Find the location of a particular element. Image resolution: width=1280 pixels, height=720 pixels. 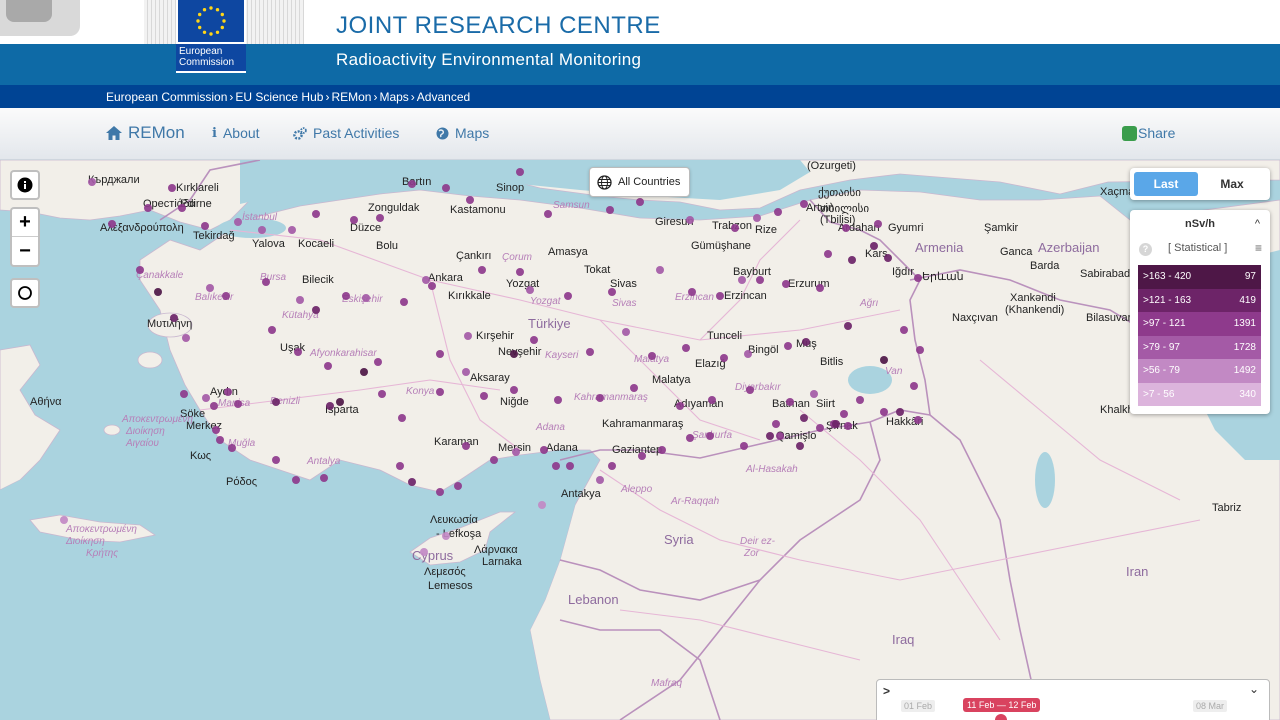

all-countries-button: All Countries is located at coordinates (639, 182).